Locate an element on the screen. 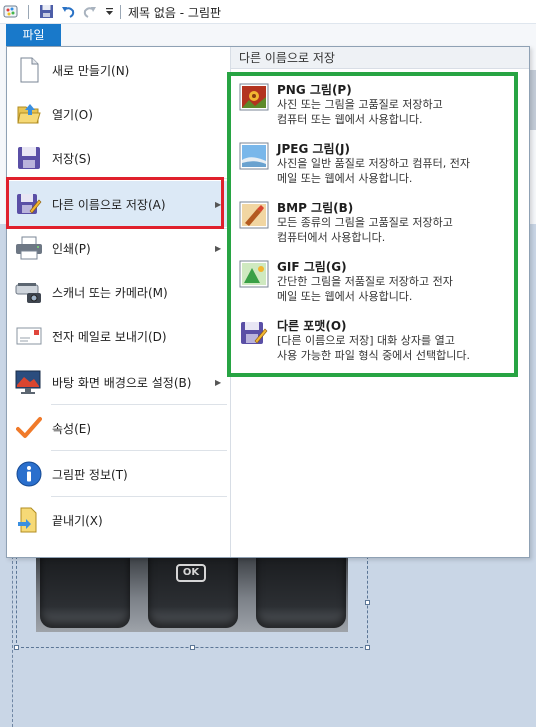 The width and height of the screenshot is (536, 727). checkmark-icon is located at coordinates (29, 428).